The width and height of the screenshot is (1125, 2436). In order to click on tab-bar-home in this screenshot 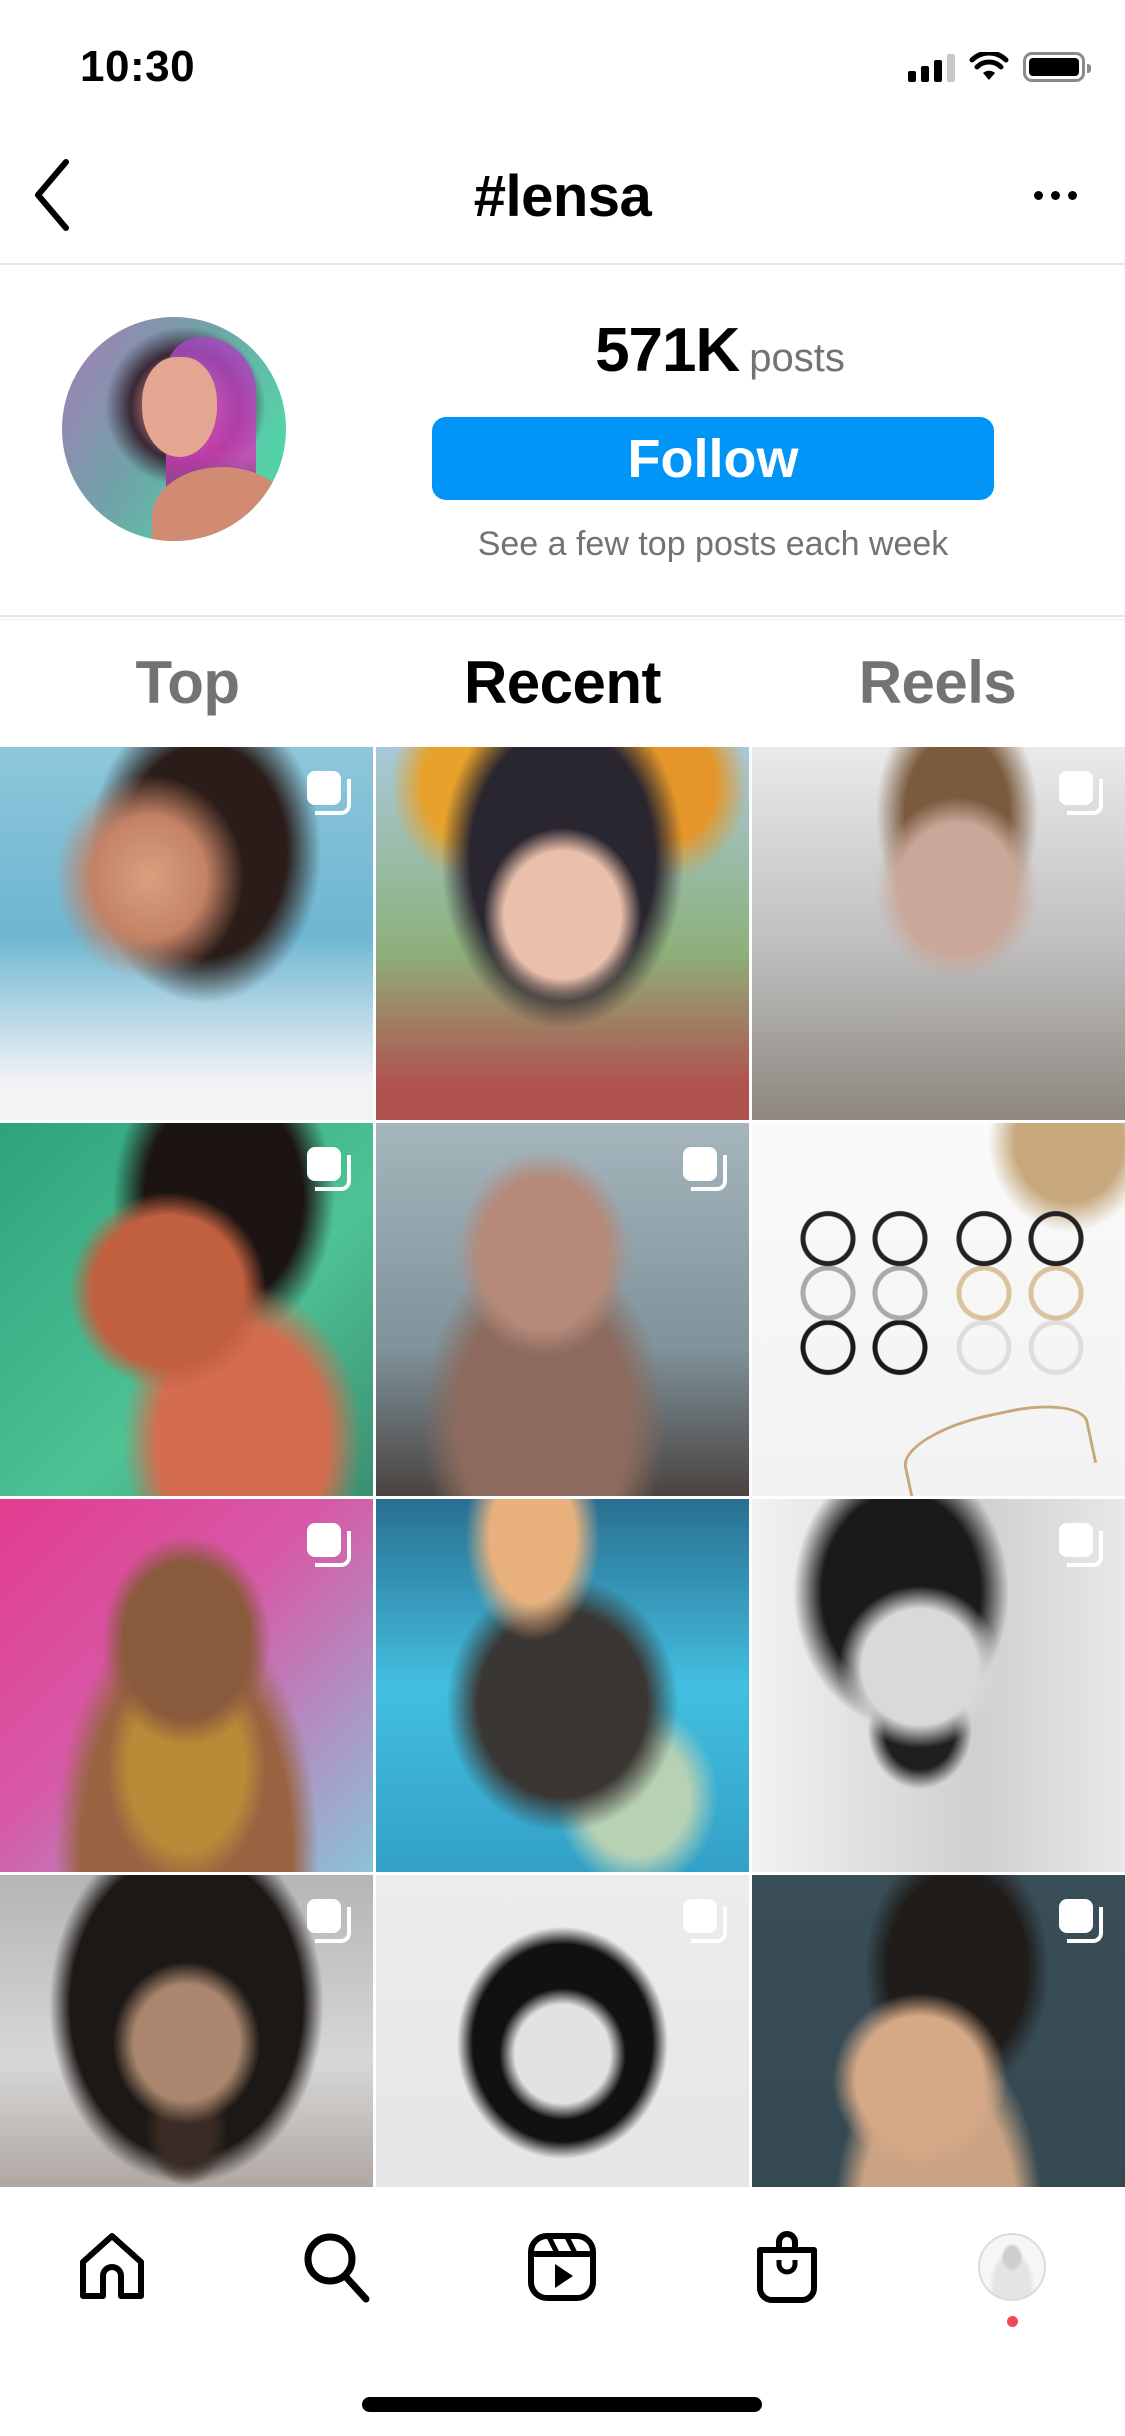, I will do `click(112, 2267)`.